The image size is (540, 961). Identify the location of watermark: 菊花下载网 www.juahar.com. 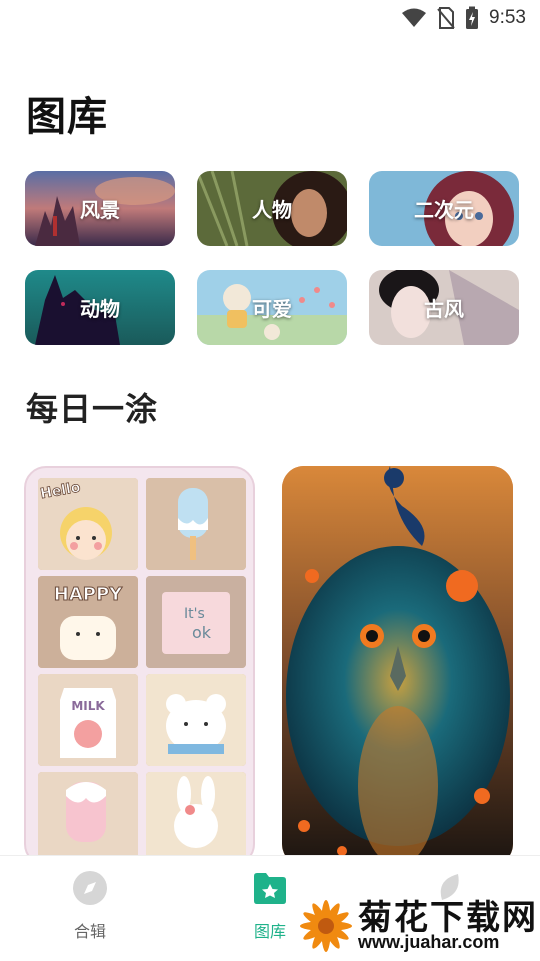
(418, 925).